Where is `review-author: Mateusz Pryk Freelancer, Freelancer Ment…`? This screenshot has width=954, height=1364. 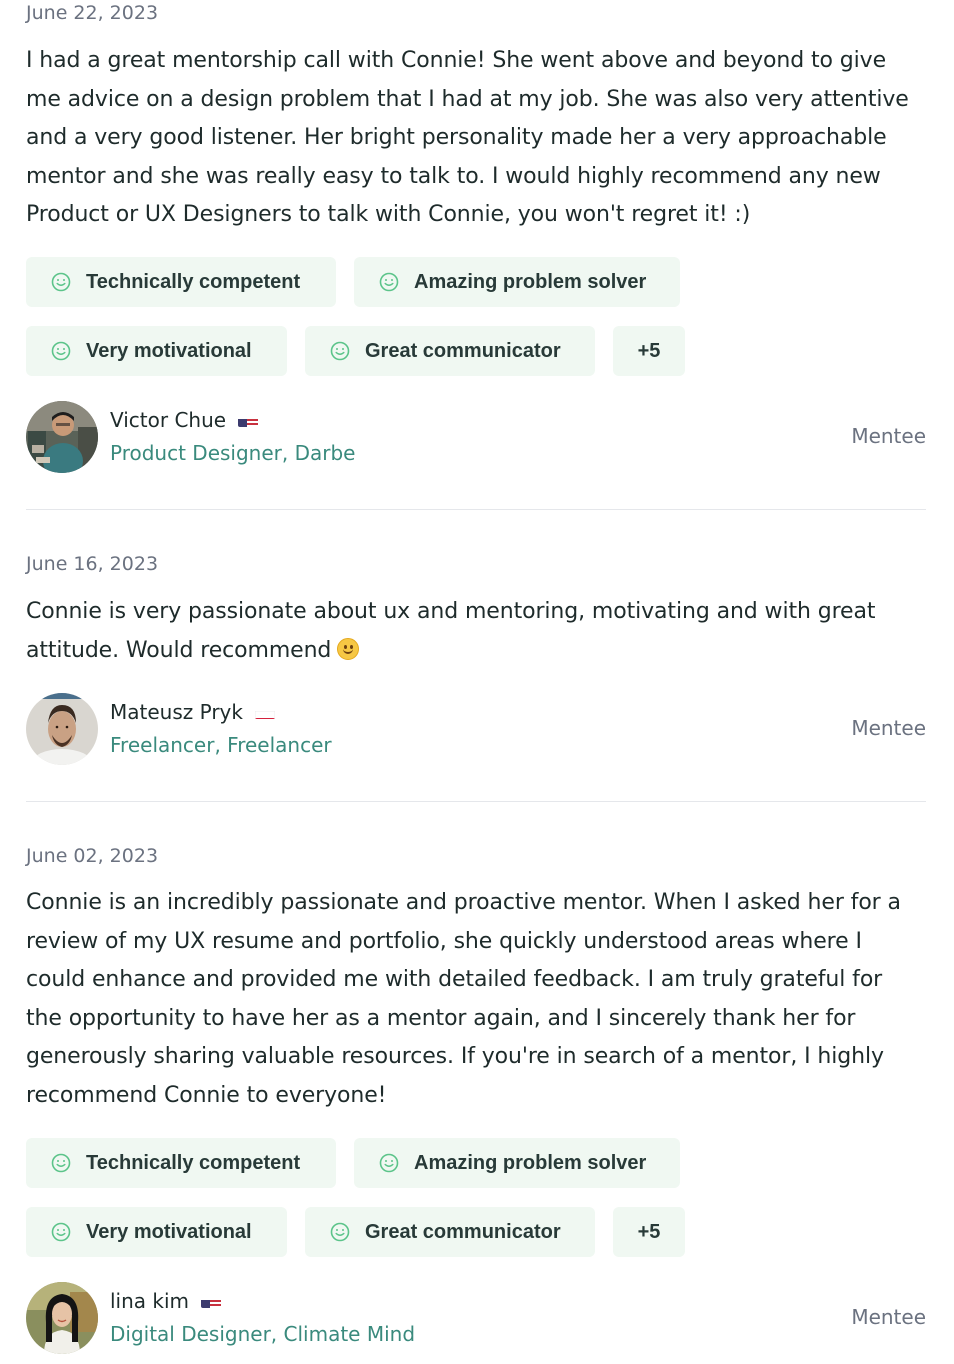 review-author: Mateusz Pryk Freelancer, Freelancer Ment… is located at coordinates (476, 729).